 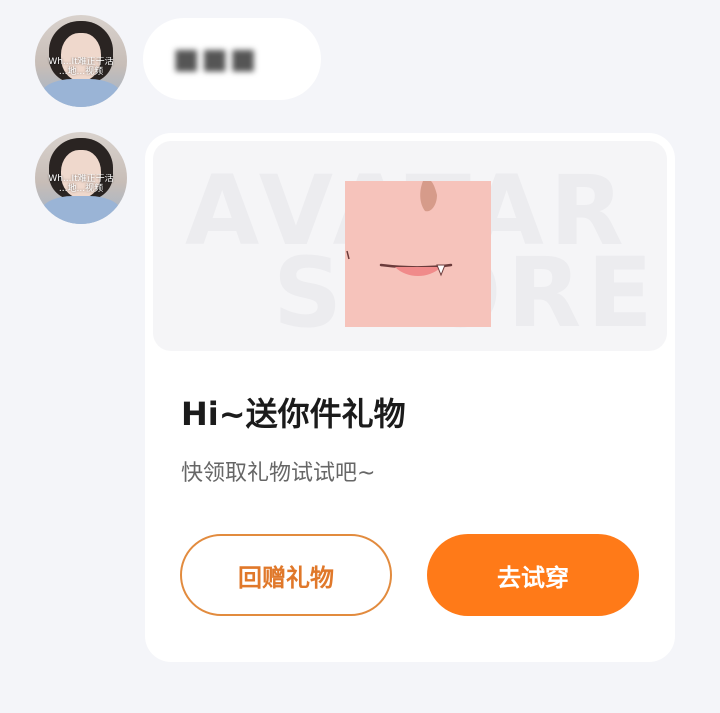 I want to click on return-gift-button: 回赠礼物, so click(x=286, y=575).